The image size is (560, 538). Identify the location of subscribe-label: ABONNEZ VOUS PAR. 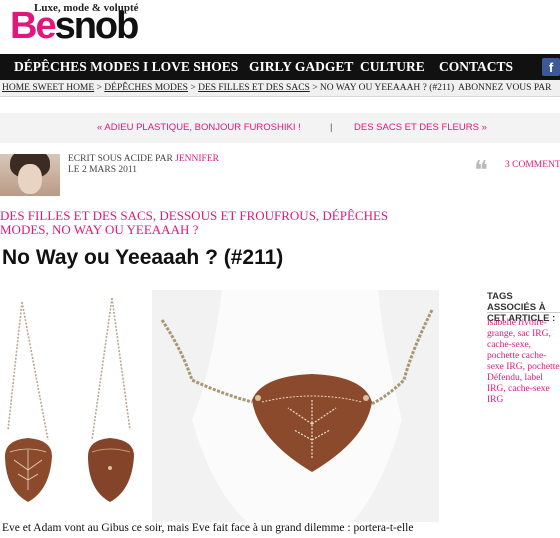
(505, 88).